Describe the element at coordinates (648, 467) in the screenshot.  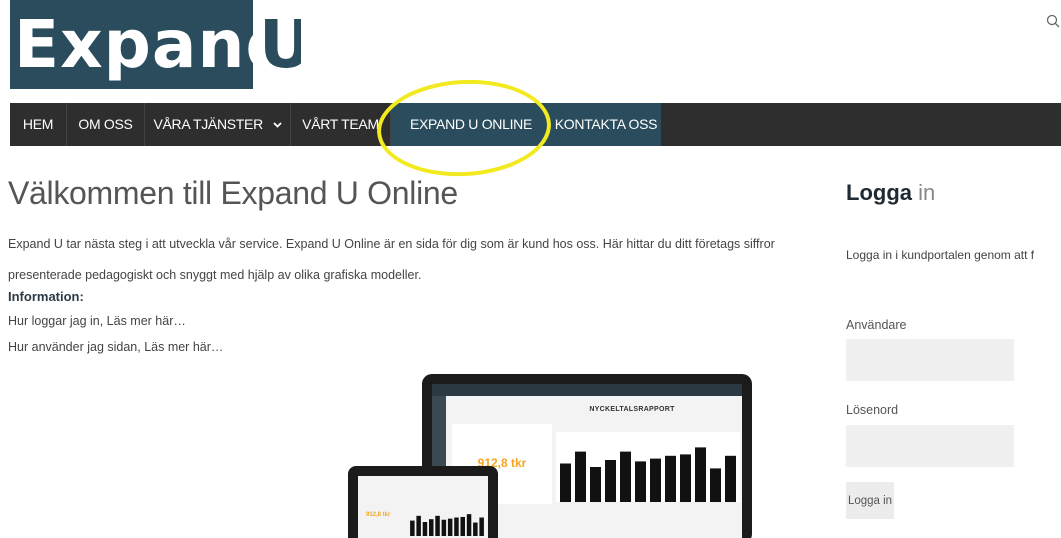
I see `bar-chart` at that location.